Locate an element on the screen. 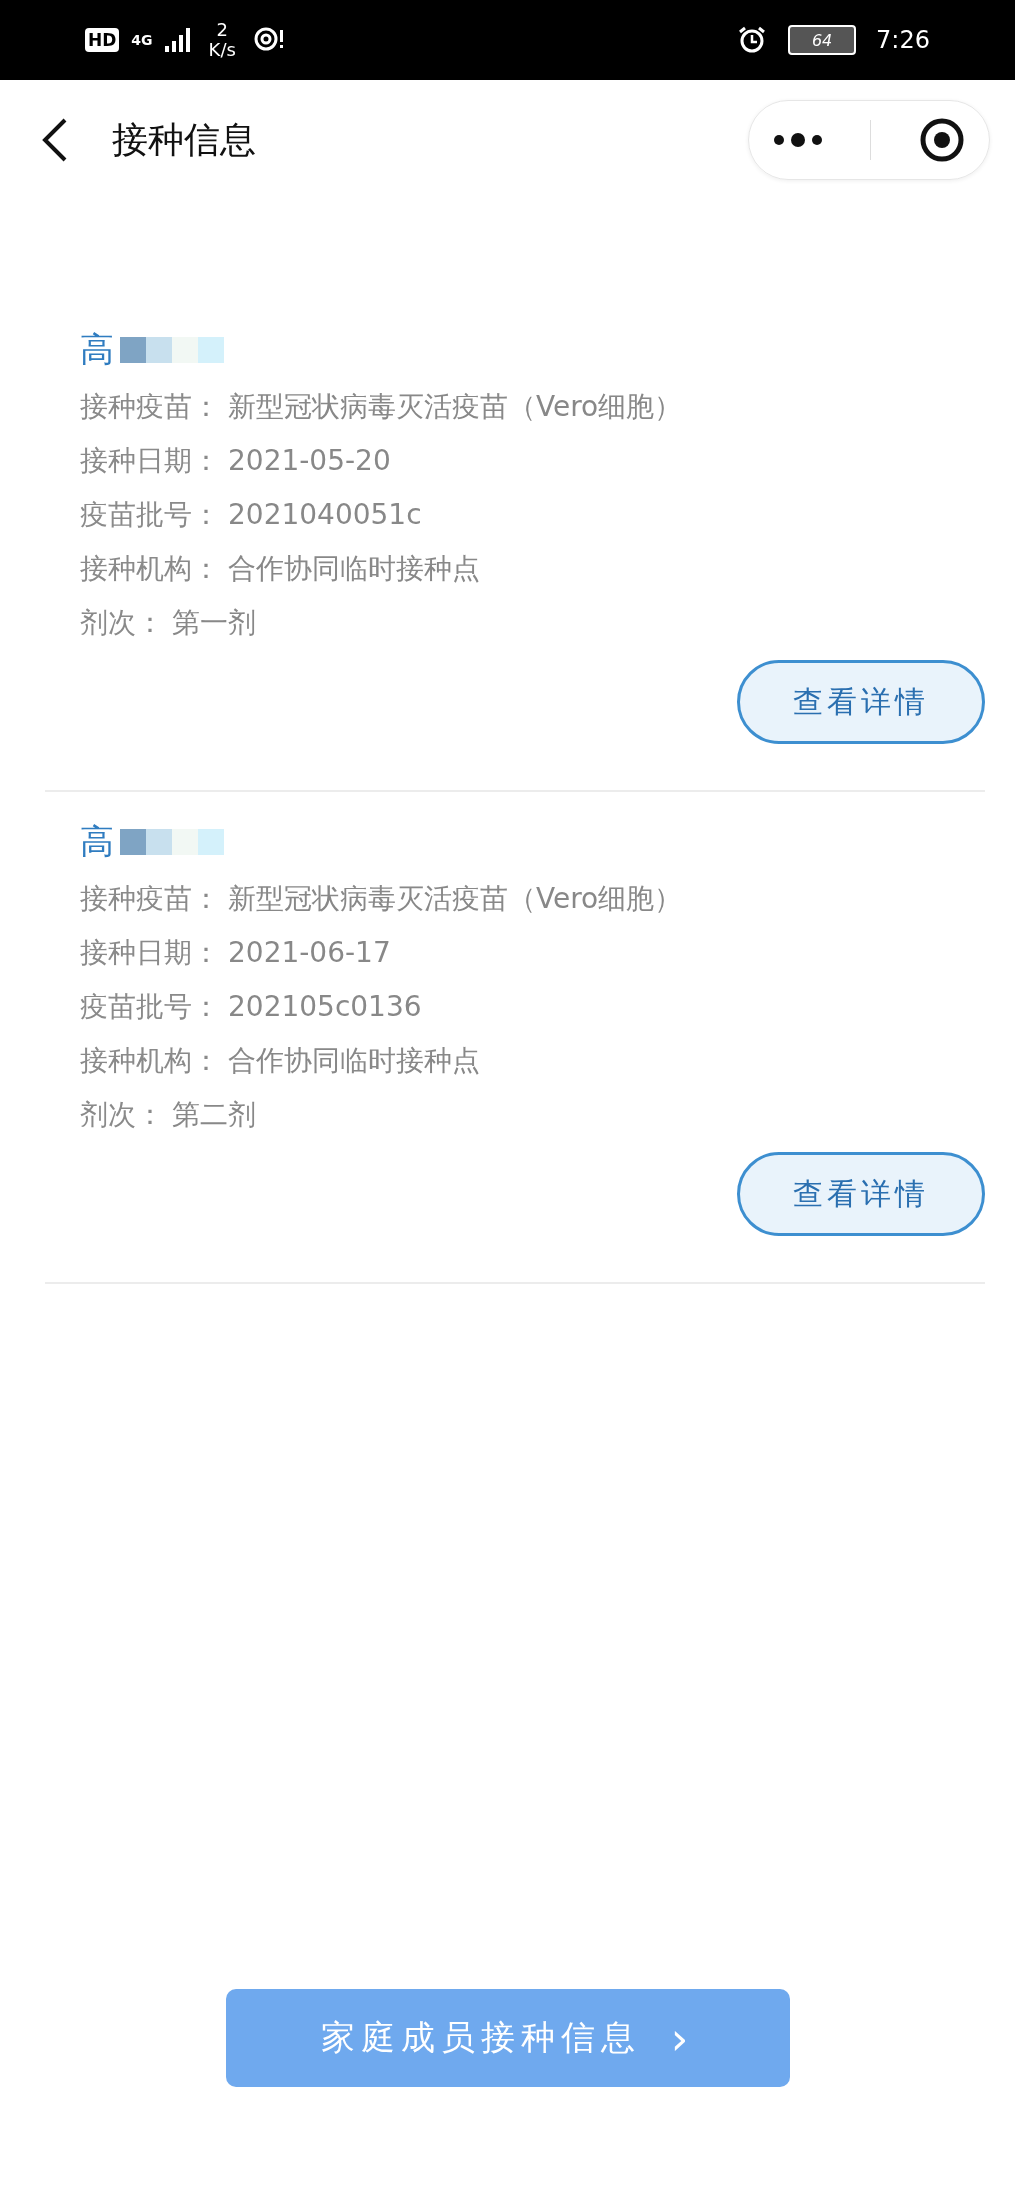  field-value: 第二剂 is located at coordinates (214, 1114).